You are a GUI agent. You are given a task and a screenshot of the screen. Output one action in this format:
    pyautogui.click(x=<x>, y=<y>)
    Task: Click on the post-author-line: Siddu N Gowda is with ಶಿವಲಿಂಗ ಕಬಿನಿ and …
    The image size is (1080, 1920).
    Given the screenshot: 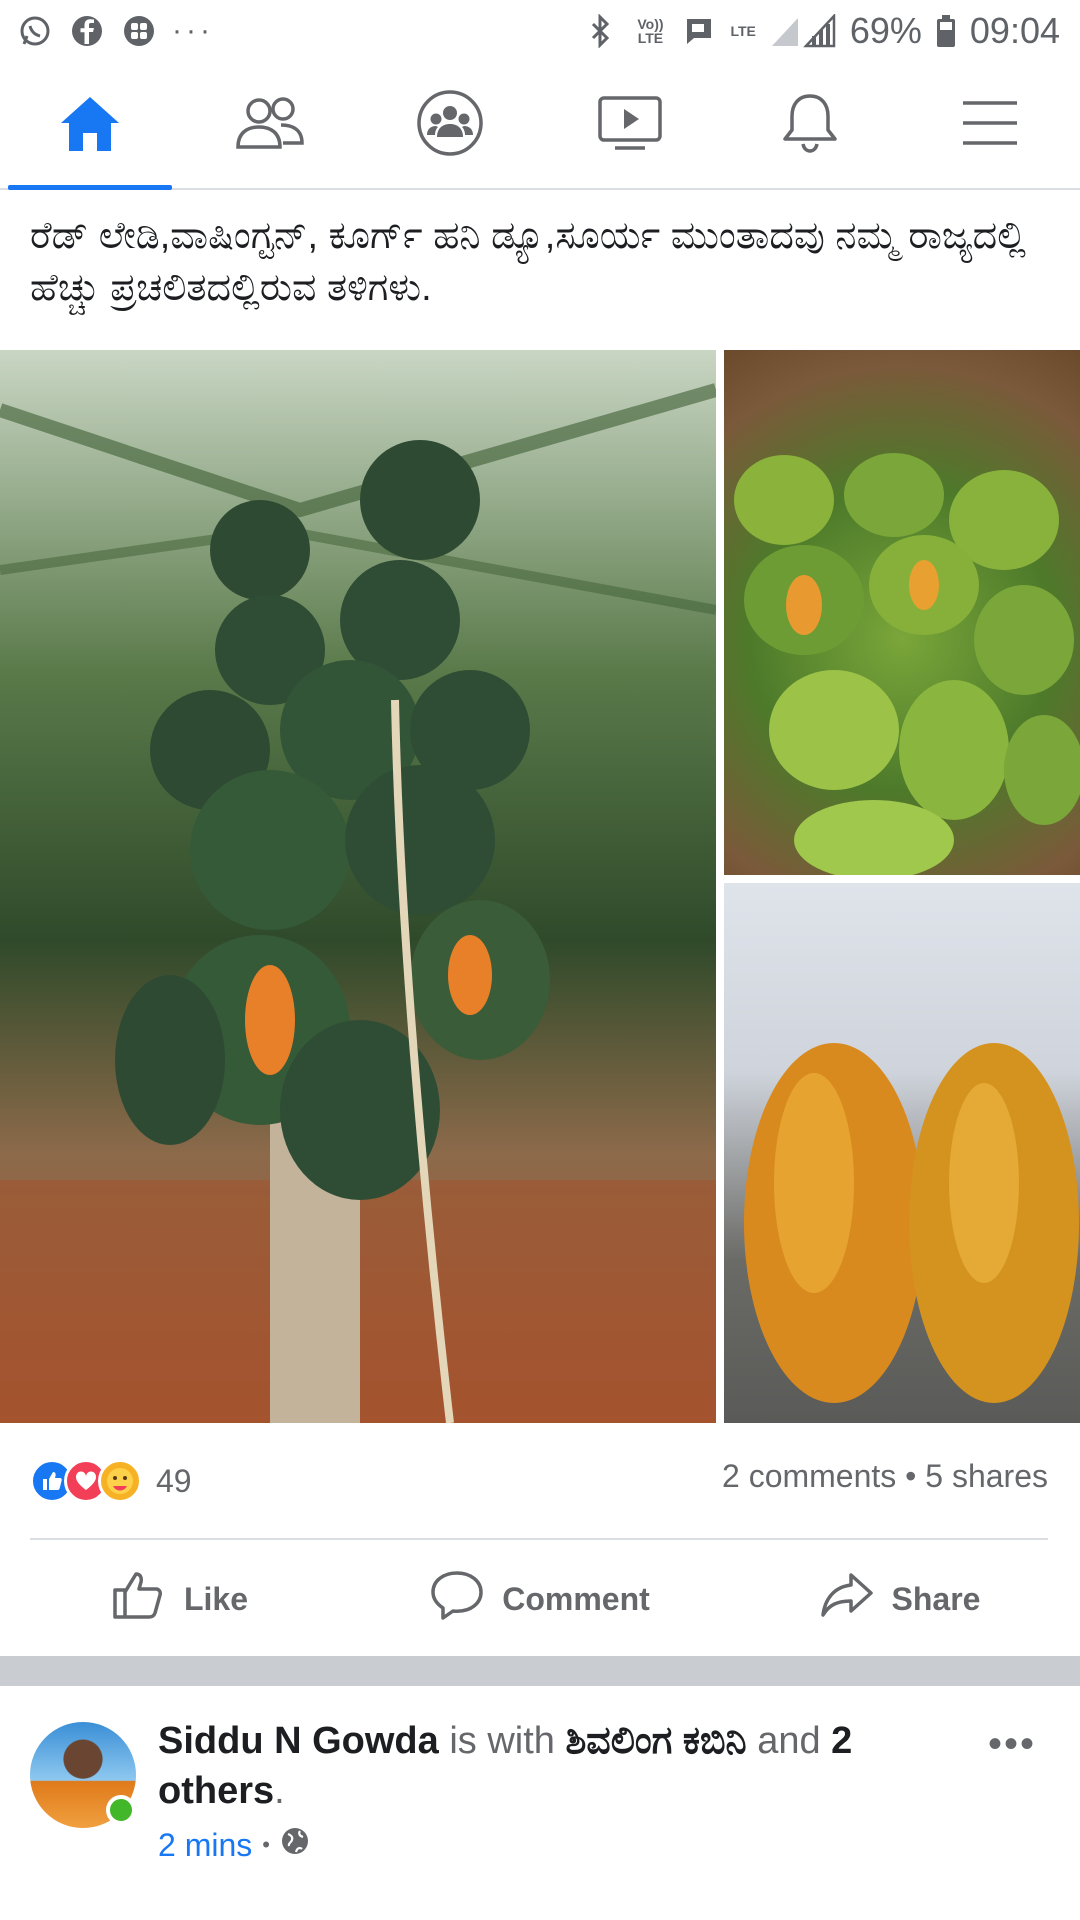 What is the action you would take?
    pyautogui.click(x=558, y=1766)
    